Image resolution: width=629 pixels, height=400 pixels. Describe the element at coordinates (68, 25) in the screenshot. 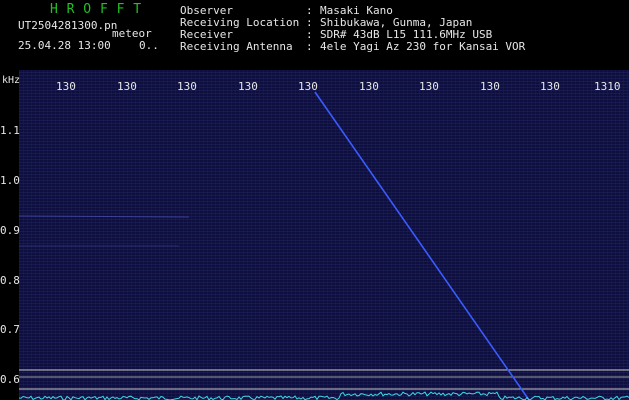

I see `file-name: UT2504281300.pn` at that location.